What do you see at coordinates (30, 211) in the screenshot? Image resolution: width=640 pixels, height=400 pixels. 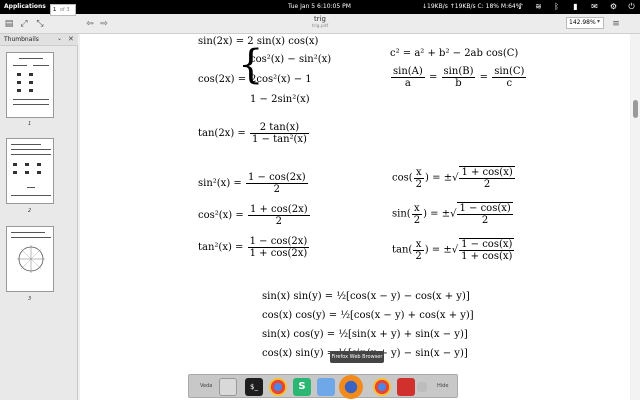 I see `thumbnail-label: 2` at bounding box center [30, 211].